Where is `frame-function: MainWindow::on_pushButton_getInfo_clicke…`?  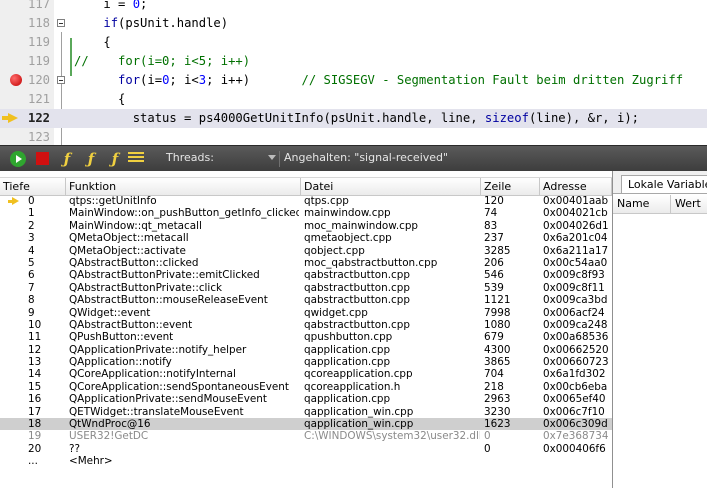 frame-function: MainWindow::on_pushButton_getInfo_clicke… is located at coordinates (184, 213).